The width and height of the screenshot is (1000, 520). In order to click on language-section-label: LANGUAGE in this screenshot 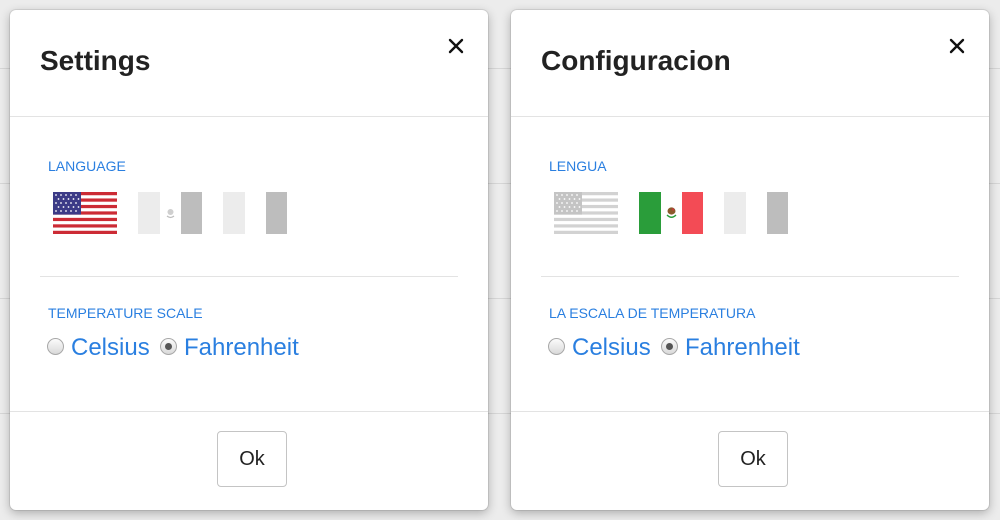, I will do `click(87, 166)`.